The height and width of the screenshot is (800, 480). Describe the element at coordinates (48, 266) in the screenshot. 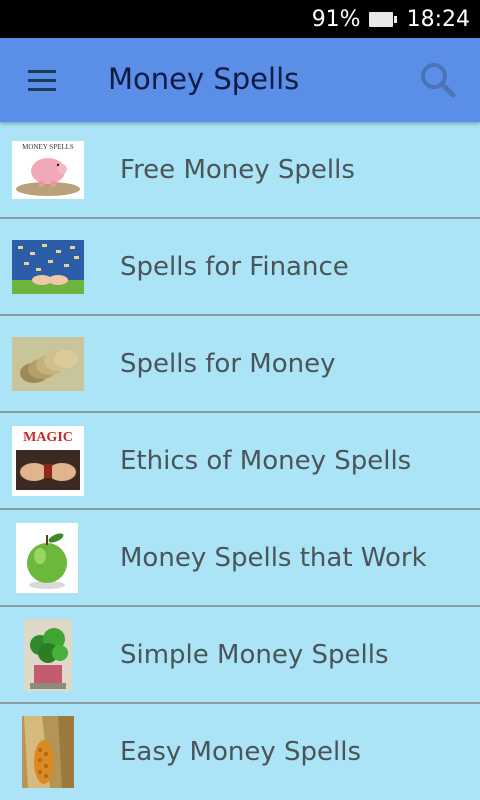

I see `money-rain-hands-image` at that location.